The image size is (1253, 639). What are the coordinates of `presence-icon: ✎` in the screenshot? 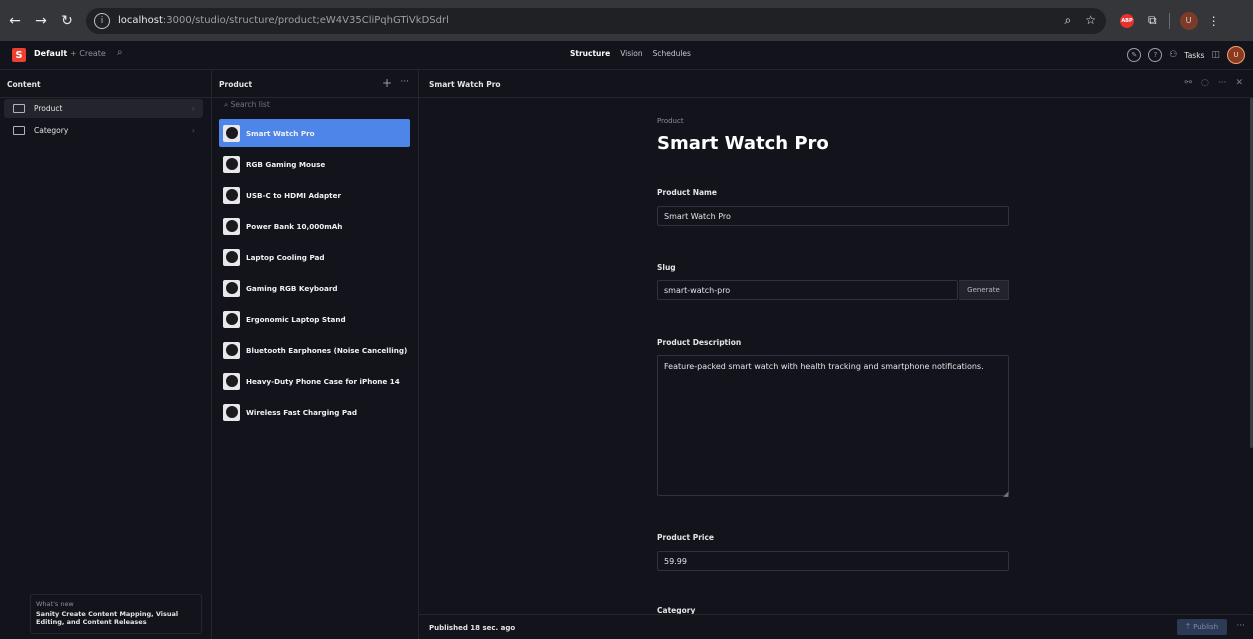 It's located at (1134, 55).